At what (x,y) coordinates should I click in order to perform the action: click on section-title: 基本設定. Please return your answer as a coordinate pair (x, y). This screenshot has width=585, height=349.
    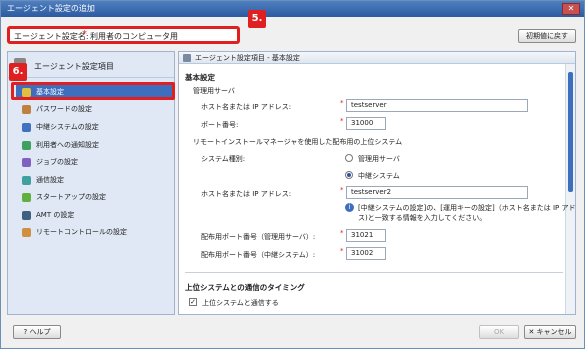
    Looking at the image, I should click on (200, 77).